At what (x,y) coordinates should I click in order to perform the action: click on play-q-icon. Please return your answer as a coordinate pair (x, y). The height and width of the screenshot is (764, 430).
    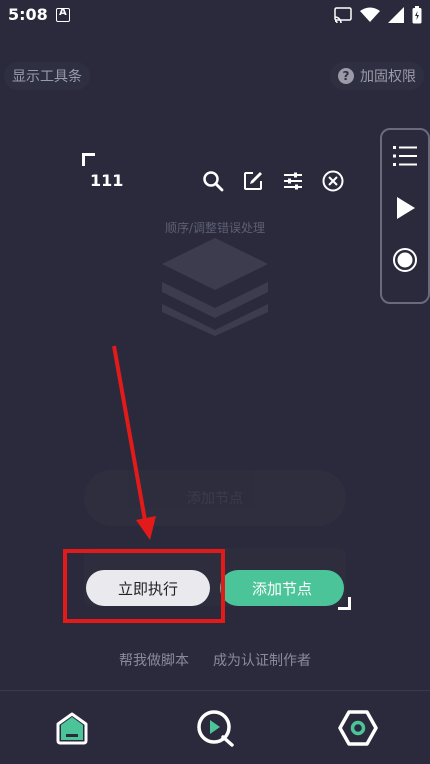
    Looking at the image, I should click on (215, 728).